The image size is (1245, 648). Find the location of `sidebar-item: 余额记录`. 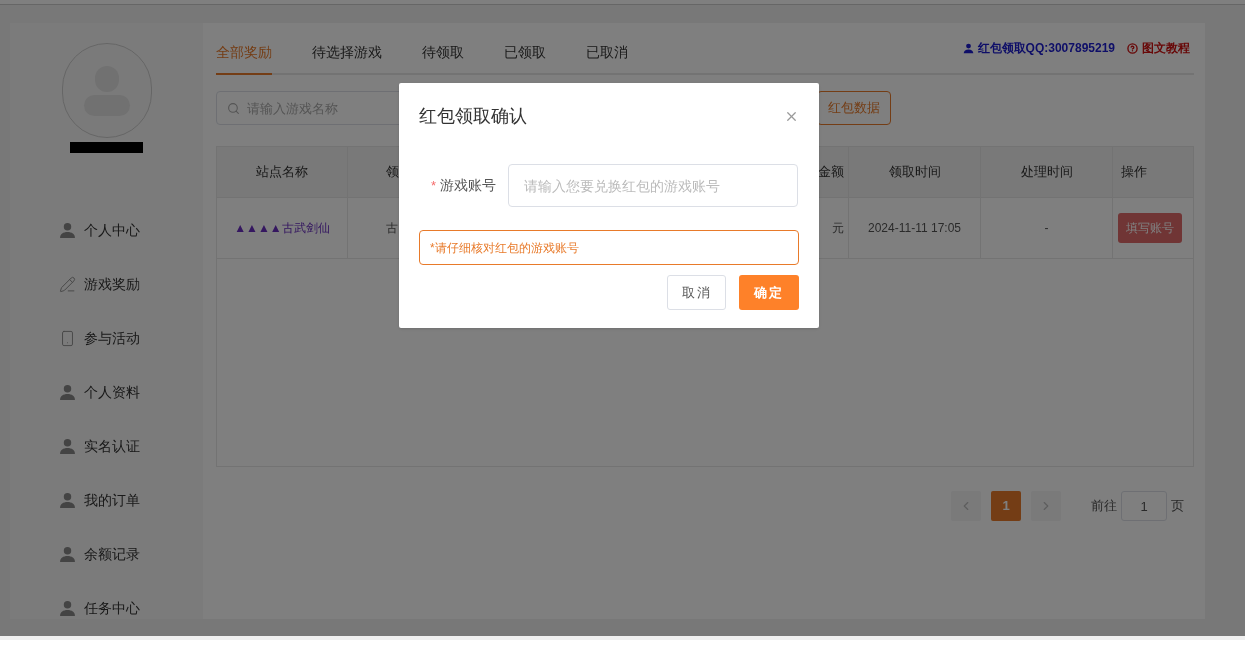

sidebar-item: 余额记录 is located at coordinates (131, 554).